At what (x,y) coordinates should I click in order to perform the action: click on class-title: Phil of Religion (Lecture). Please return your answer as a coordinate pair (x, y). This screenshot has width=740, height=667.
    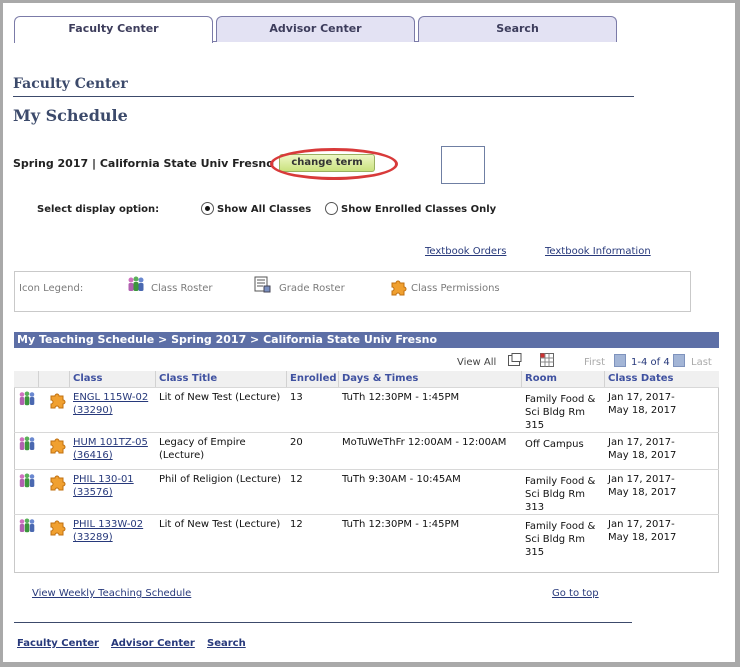
    Looking at the image, I should click on (220, 479).